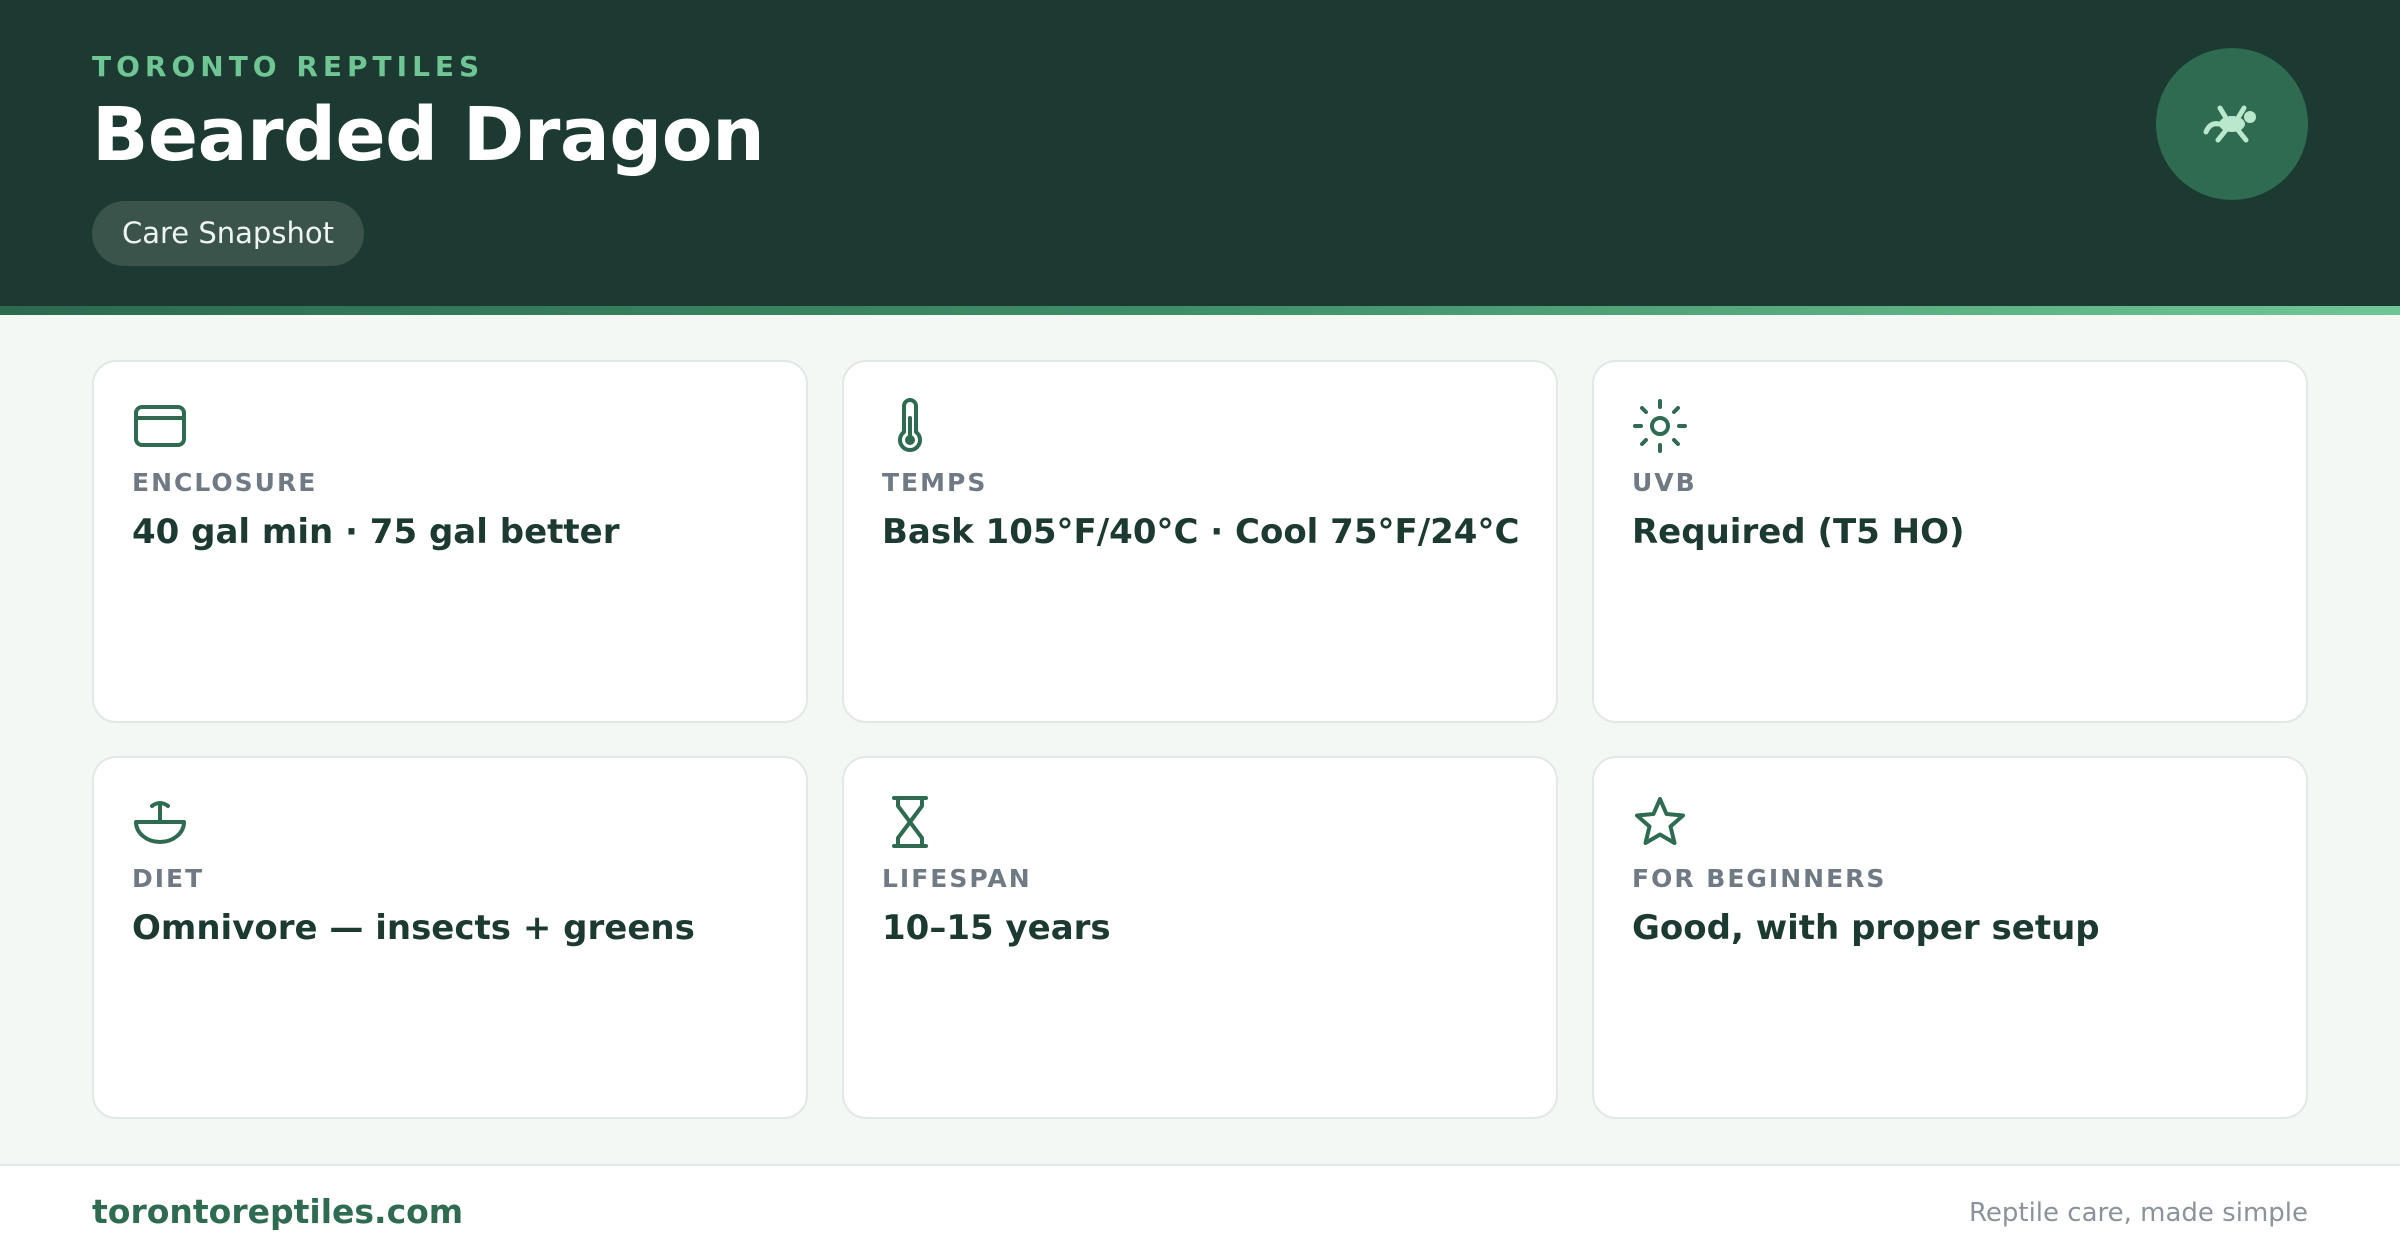  What do you see at coordinates (228, 233) in the screenshot?
I see `care-snapshot-badge: Care Snapshot` at bounding box center [228, 233].